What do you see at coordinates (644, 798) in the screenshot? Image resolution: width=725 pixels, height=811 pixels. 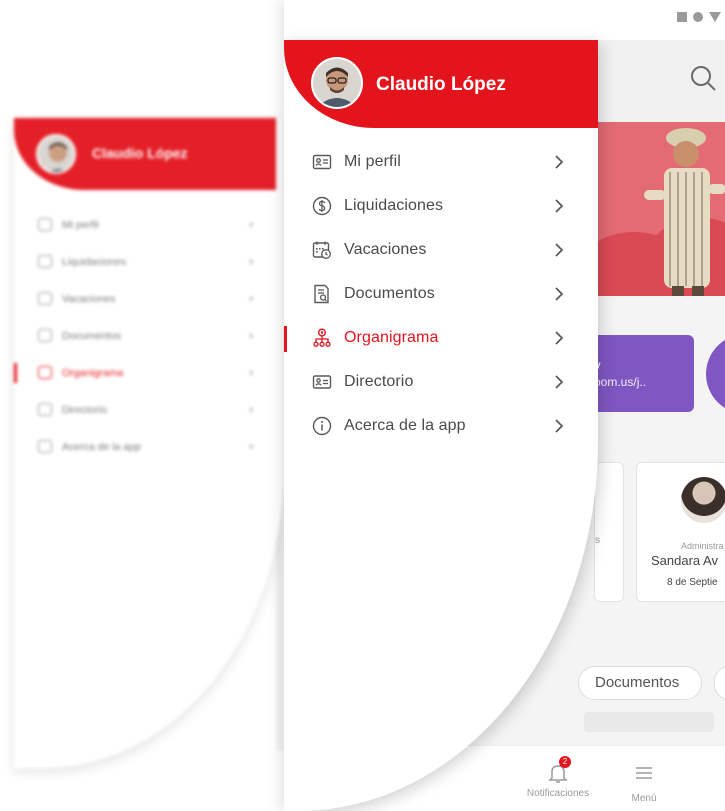 I see `nav-menu-label: Menú` at bounding box center [644, 798].